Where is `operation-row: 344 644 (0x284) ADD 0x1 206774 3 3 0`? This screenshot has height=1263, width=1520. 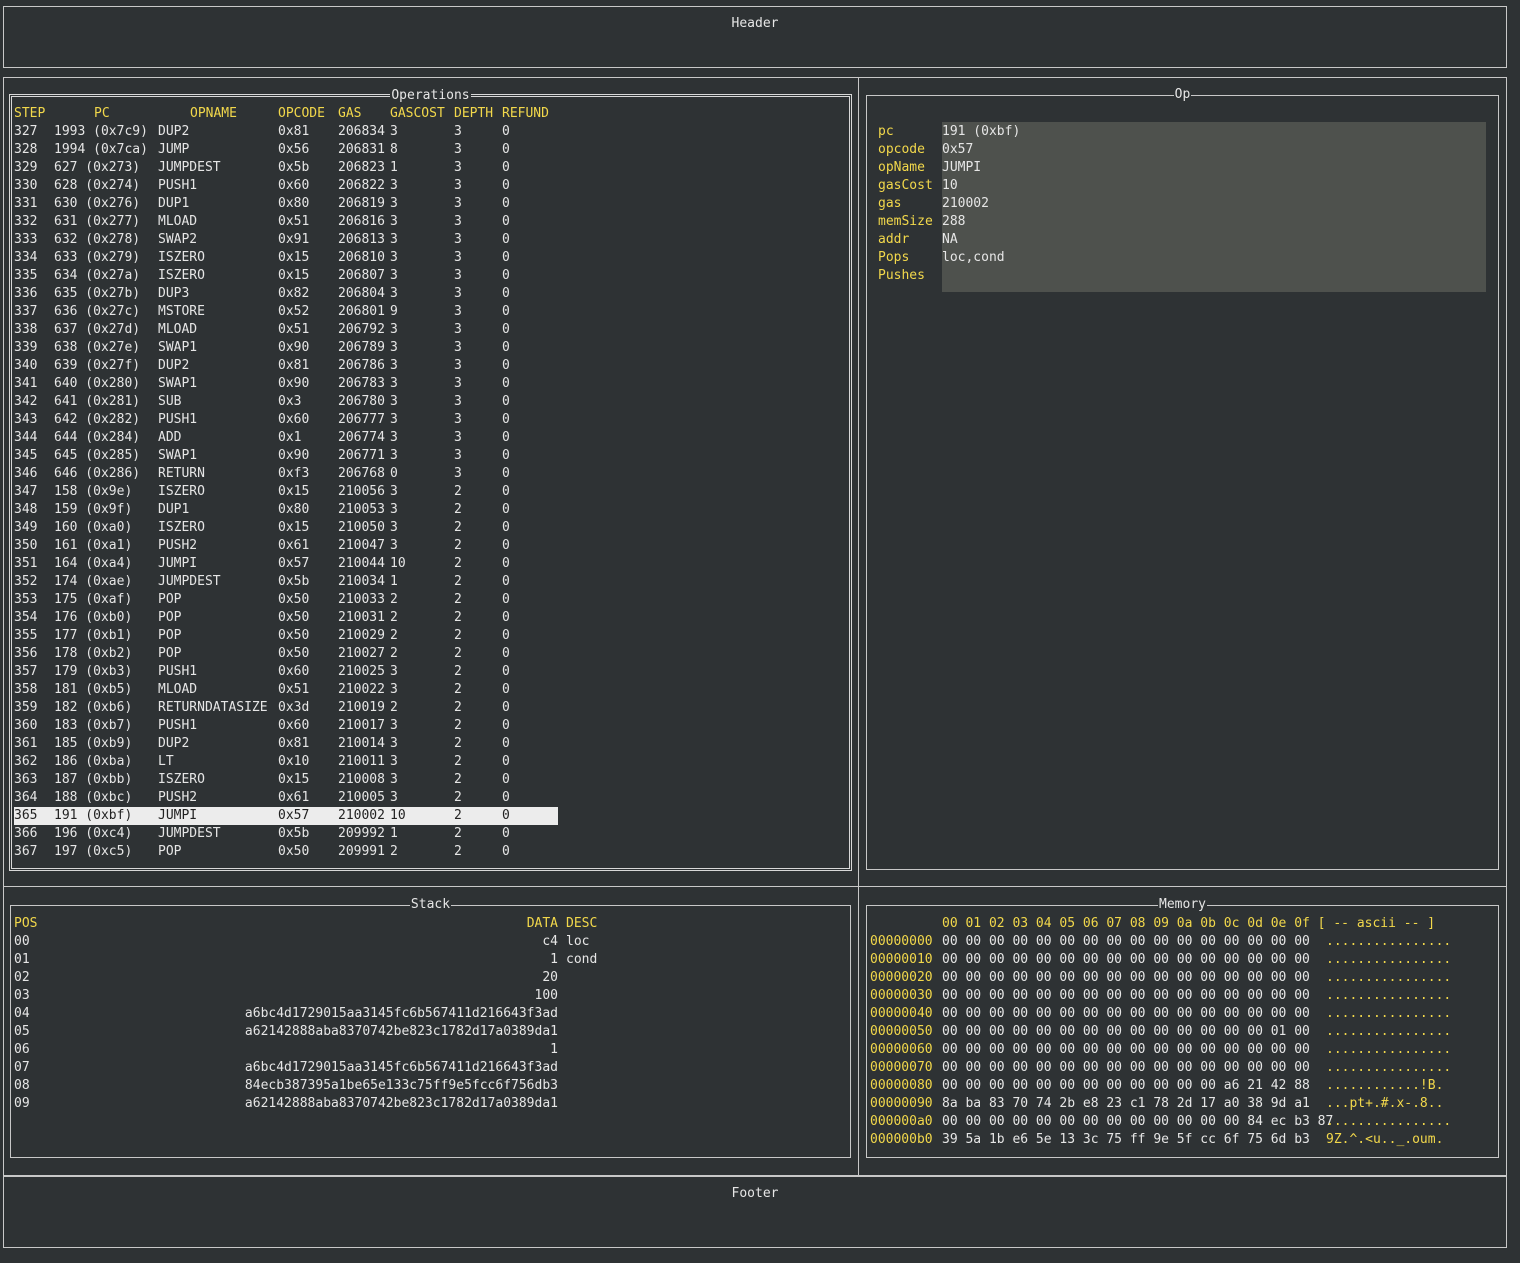 operation-row: 344 644 (0x284) ADD 0x1 206774 3 3 0 is located at coordinates (286, 438).